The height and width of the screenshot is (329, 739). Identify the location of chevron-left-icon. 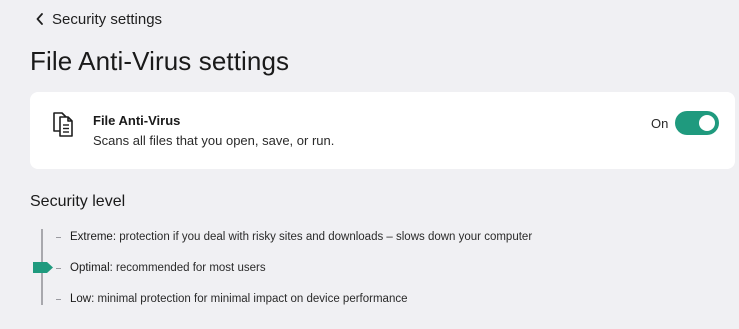
(39, 19).